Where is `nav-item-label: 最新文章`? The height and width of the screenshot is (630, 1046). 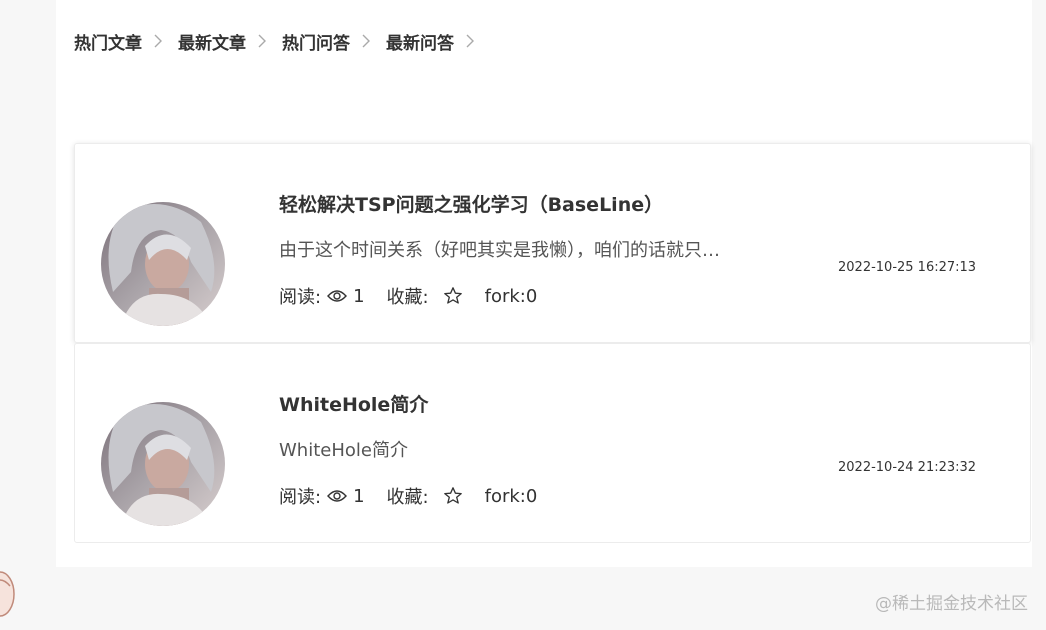
nav-item-label: 最新文章 is located at coordinates (212, 43).